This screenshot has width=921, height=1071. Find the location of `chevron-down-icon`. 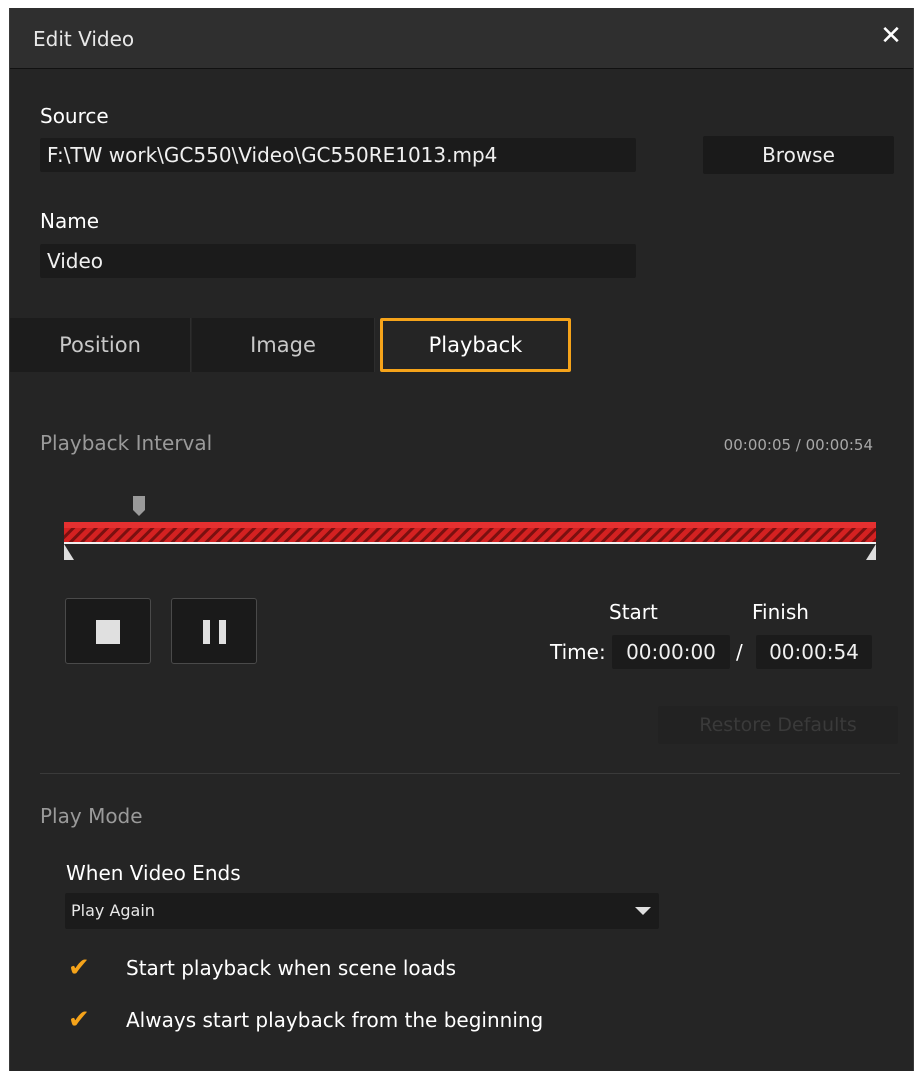

chevron-down-icon is located at coordinates (643, 911).